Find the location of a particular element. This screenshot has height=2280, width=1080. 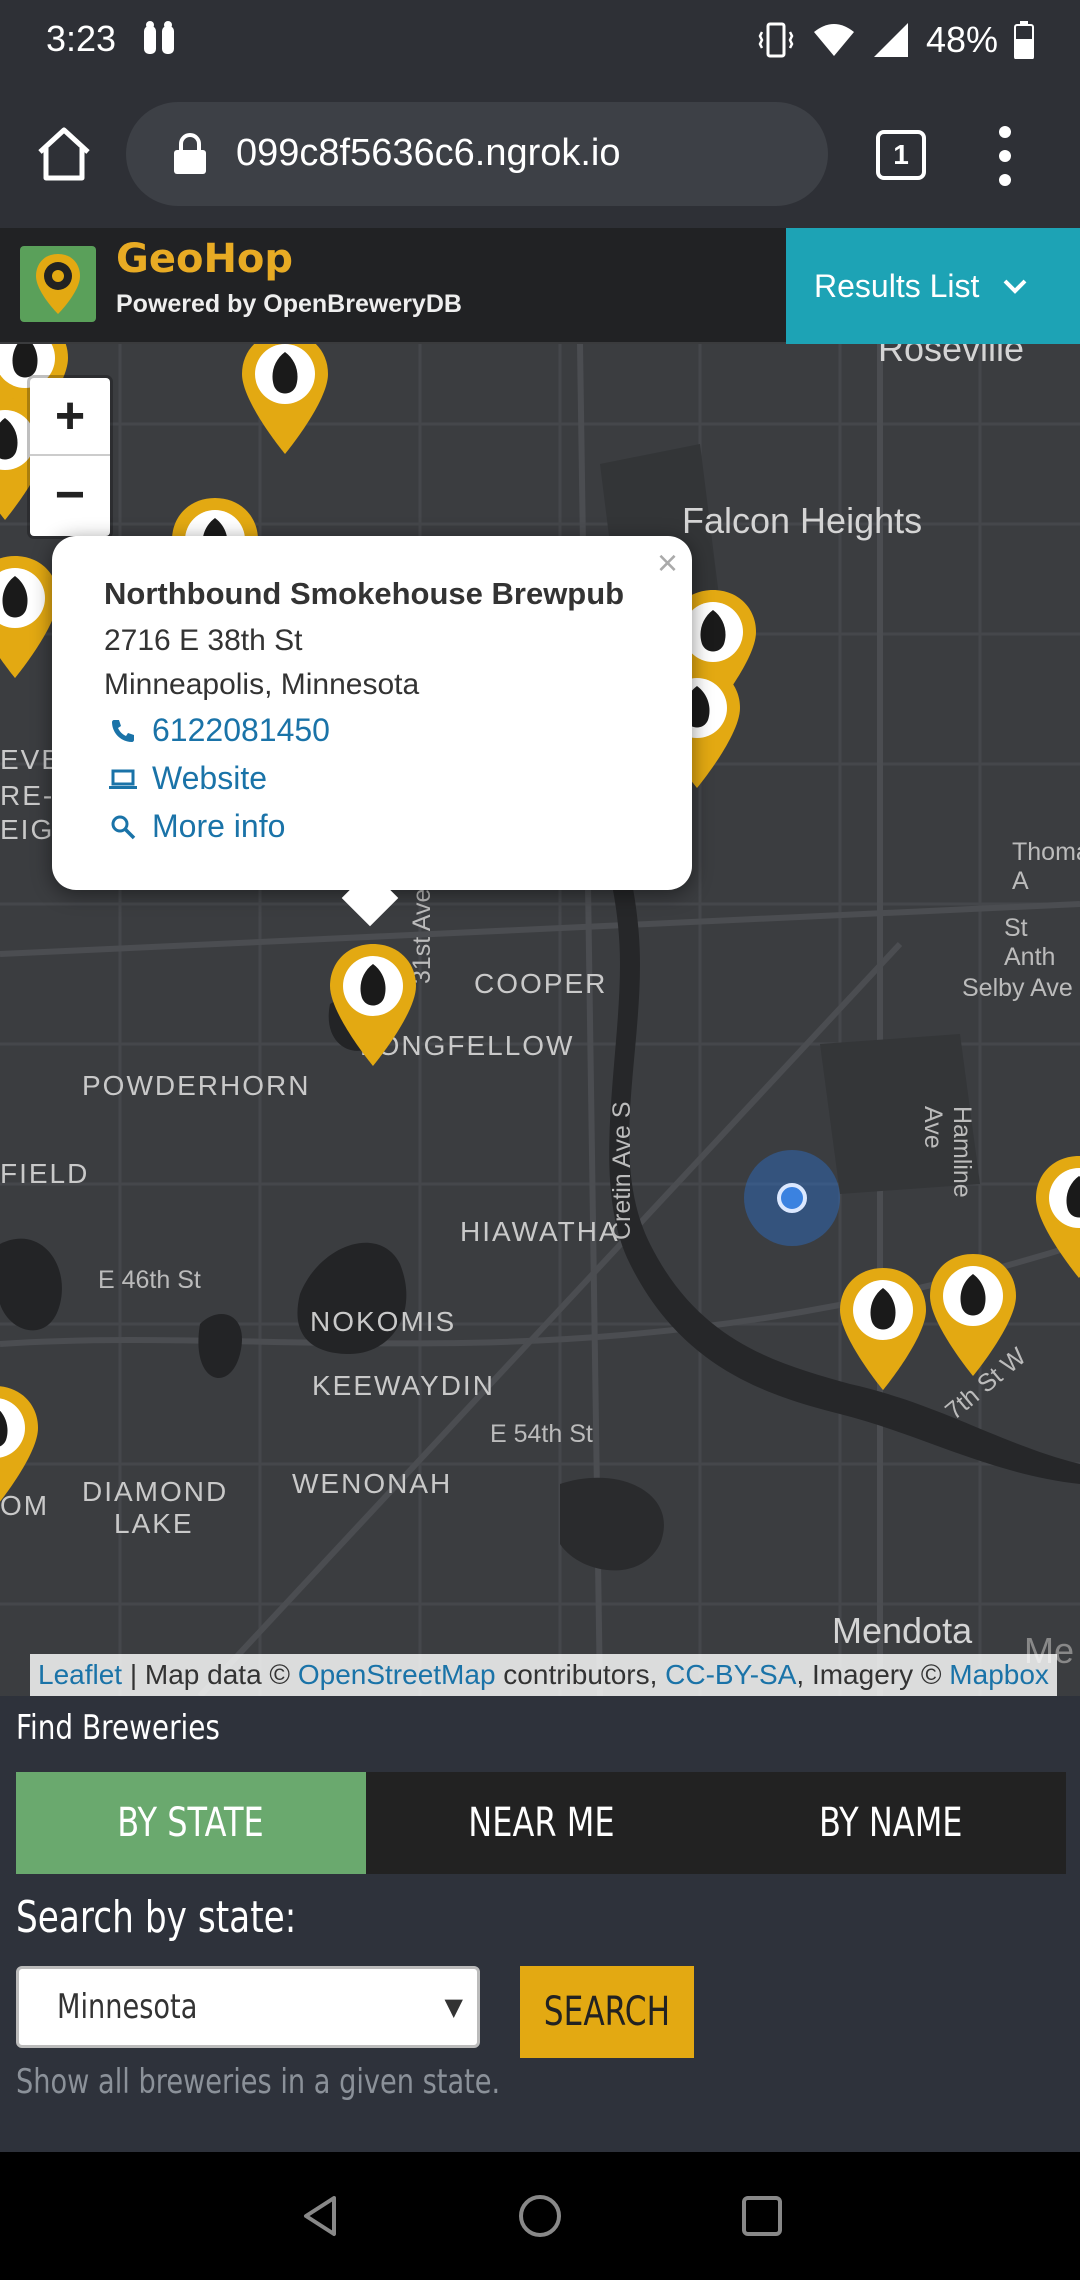

zoom-in-button: + is located at coordinates (70, 417).